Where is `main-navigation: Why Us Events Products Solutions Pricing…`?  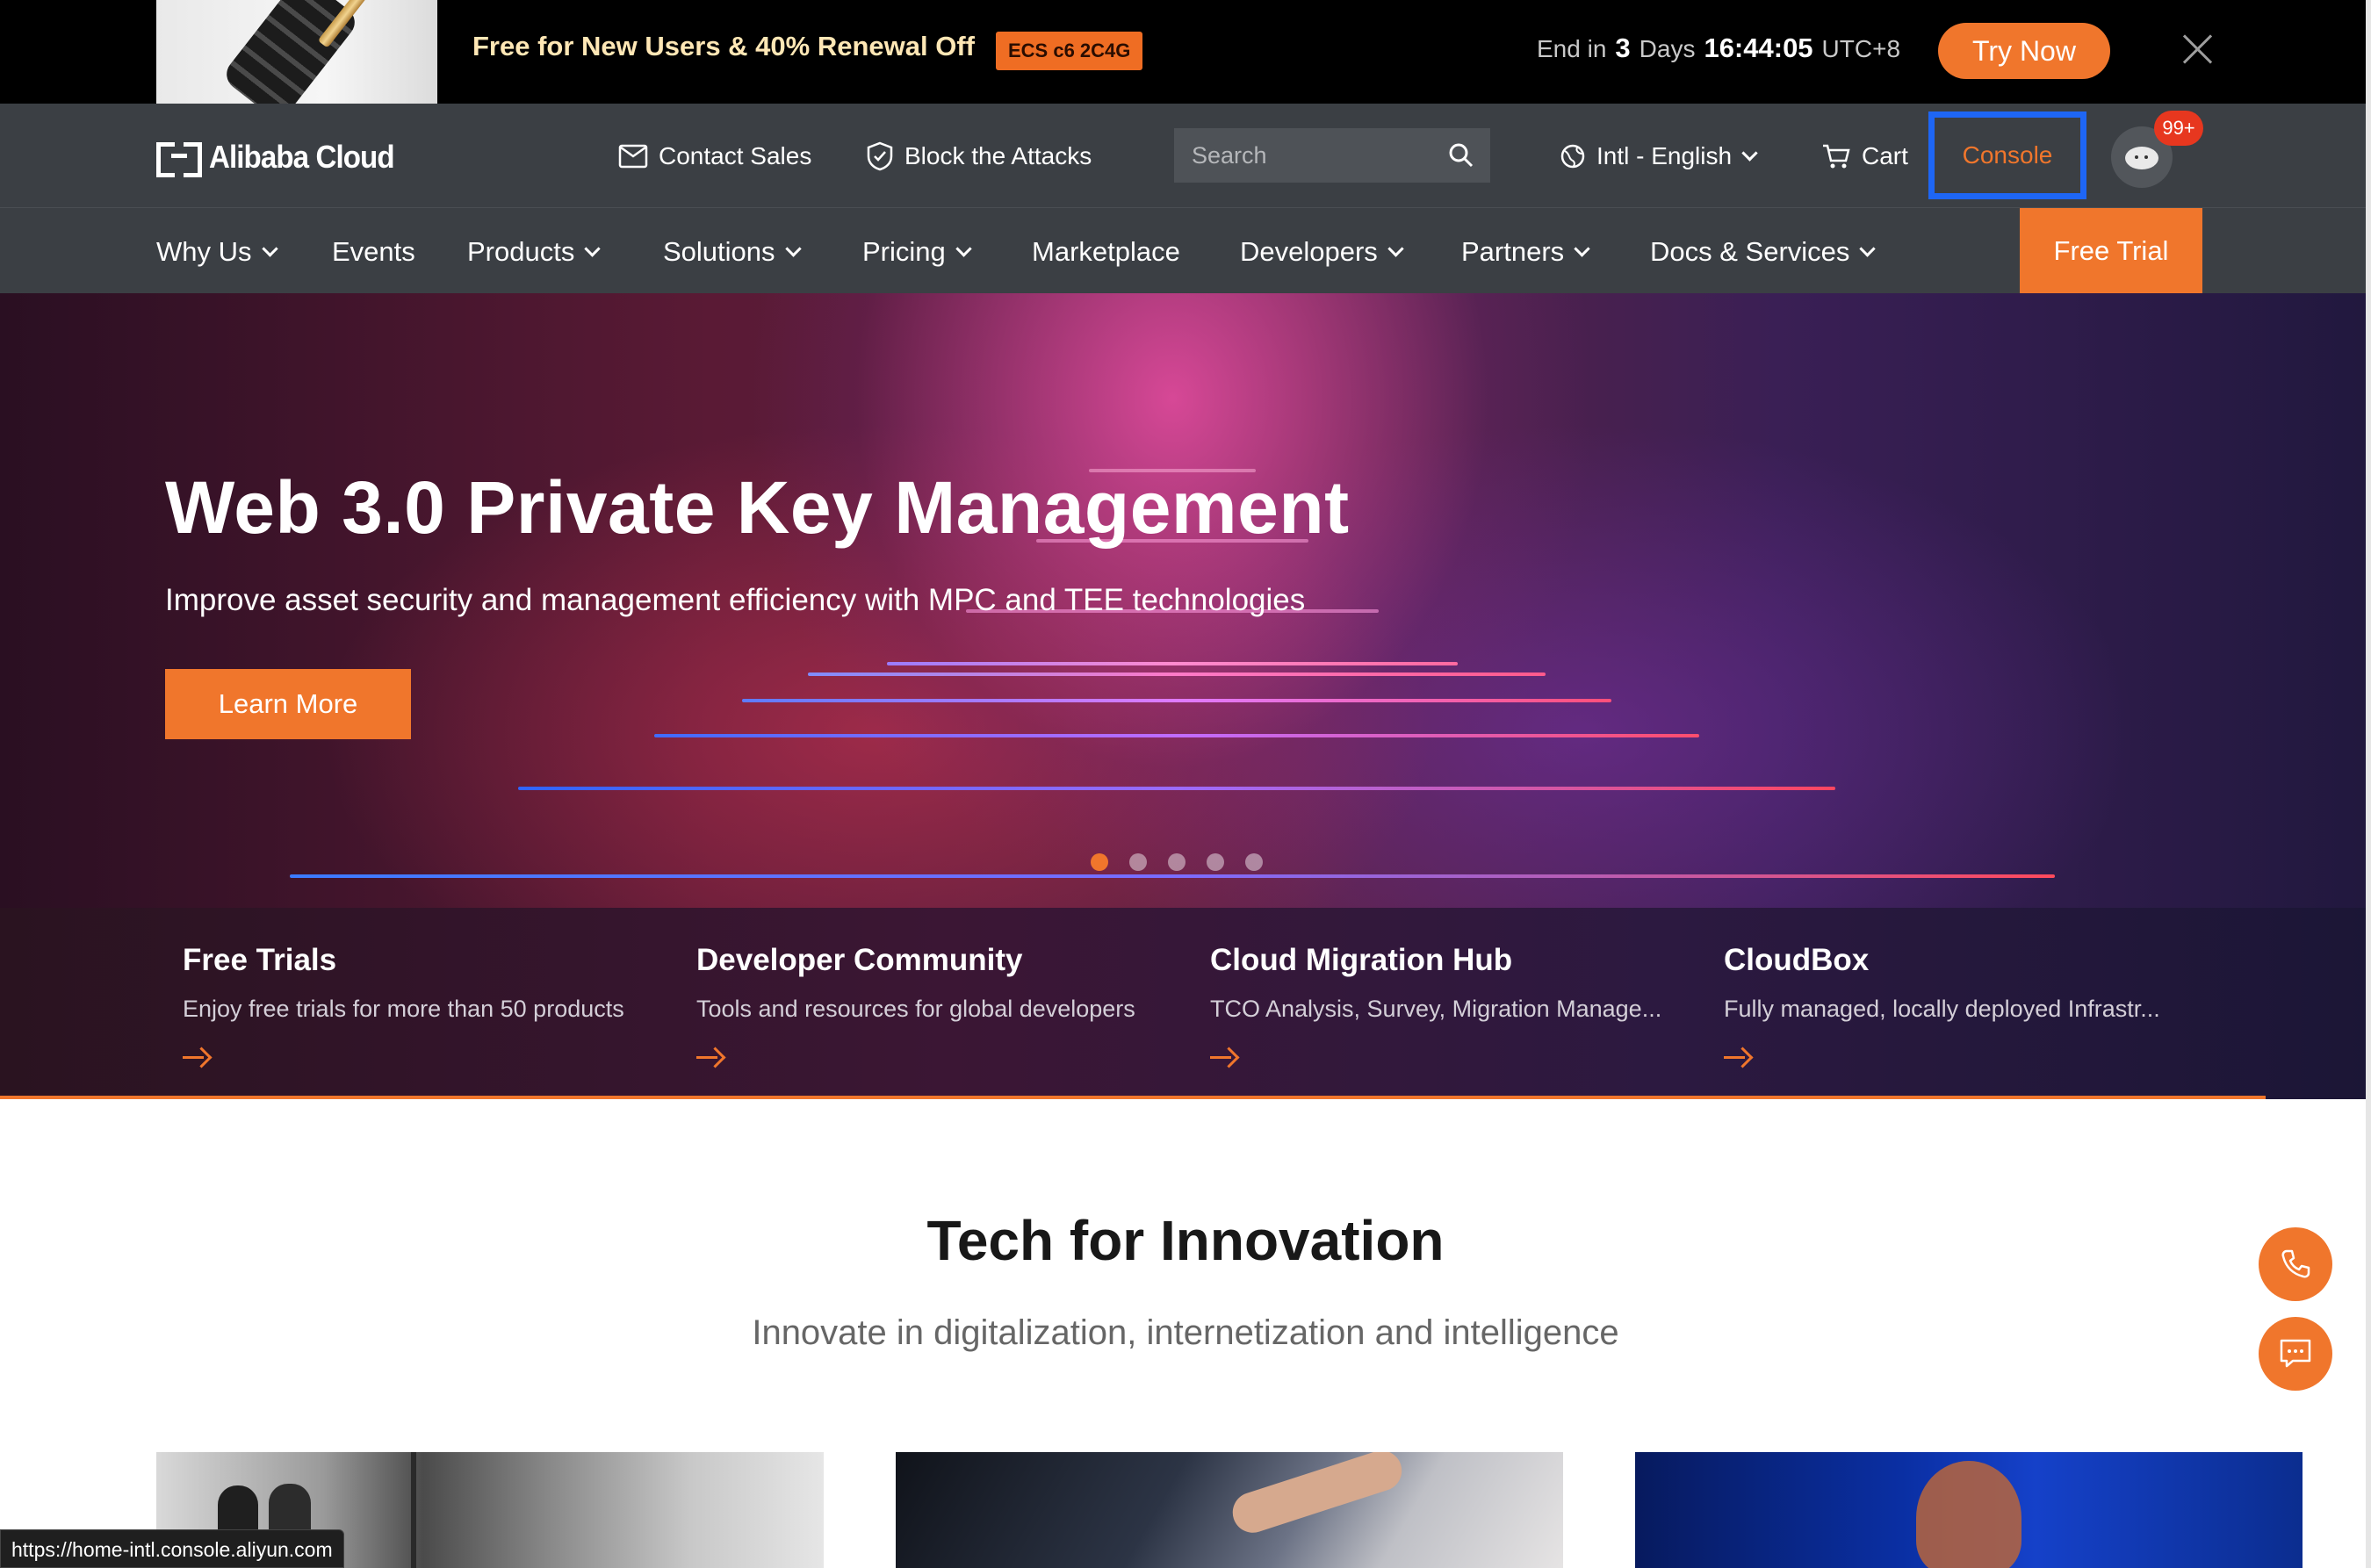 main-navigation: Why Us Events Products Solutions Pricing… is located at coordinates (1185, 250).